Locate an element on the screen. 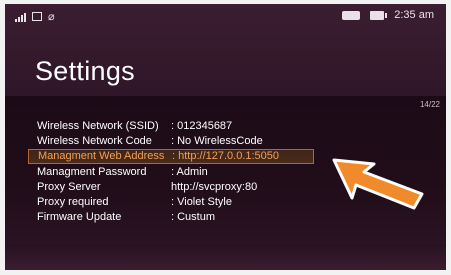 This screenshot has height=275, width=451. status-icons-right: 2:35 am is located at coordinates (388, 15).